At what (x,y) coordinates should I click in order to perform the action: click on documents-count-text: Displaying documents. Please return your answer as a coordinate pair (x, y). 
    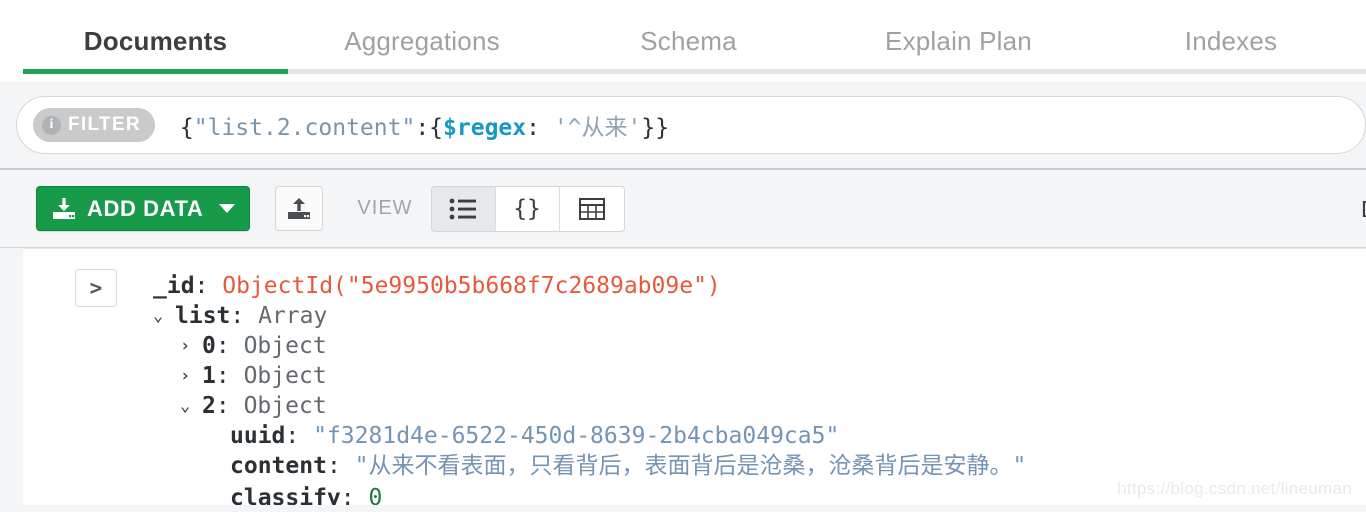
    Looking at the image, I should click on (1363, 209).